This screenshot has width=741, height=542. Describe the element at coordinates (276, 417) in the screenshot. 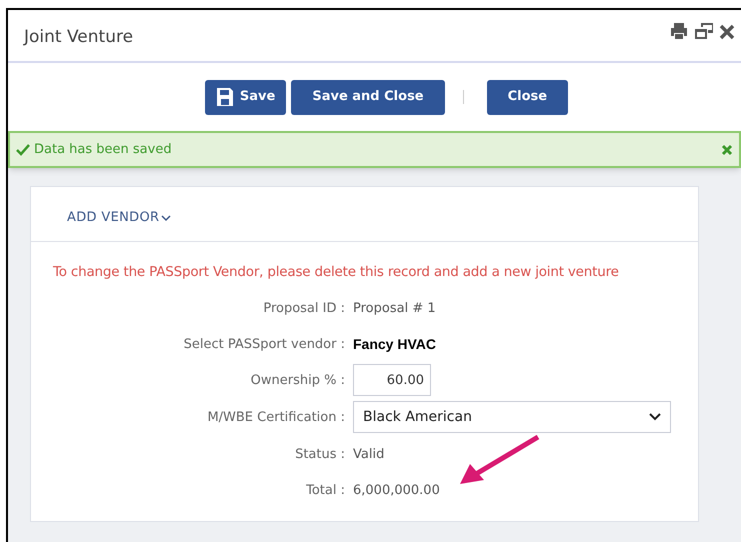

I see `field-label: M/WBE Certification :` at that location.